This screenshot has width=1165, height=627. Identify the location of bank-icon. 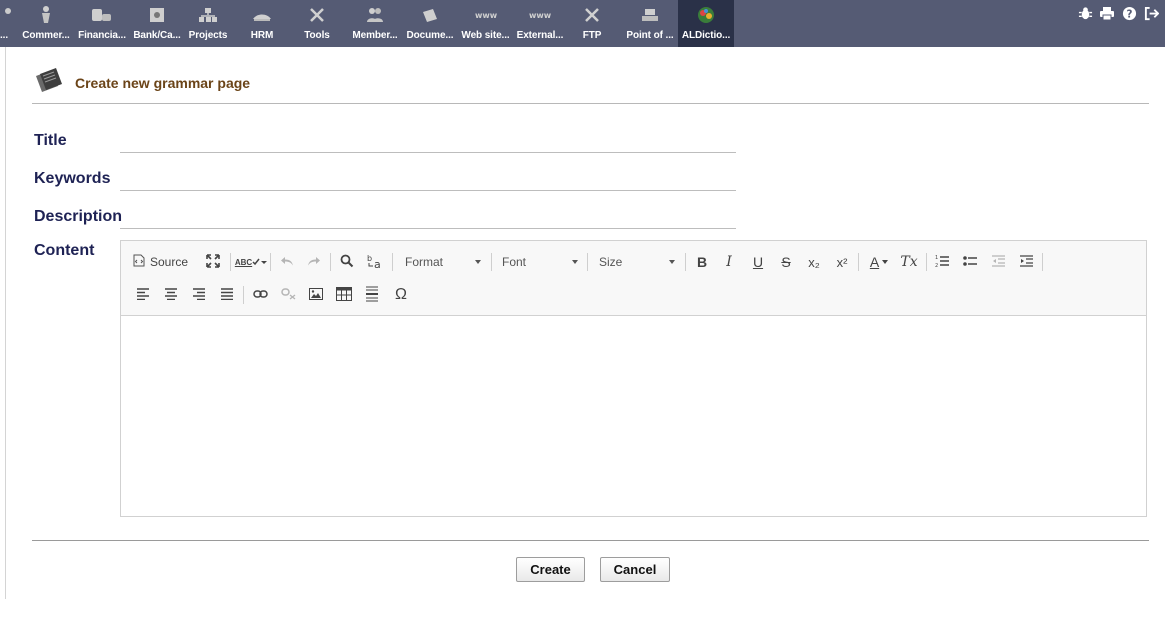
(157, 15).